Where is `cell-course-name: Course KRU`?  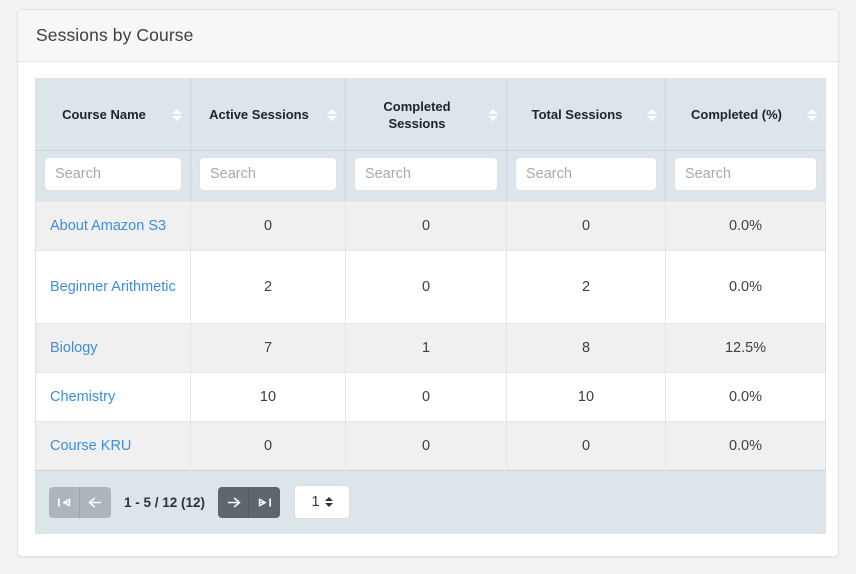 cell-course-name: Course KRU is located at coordinates (113, 446).